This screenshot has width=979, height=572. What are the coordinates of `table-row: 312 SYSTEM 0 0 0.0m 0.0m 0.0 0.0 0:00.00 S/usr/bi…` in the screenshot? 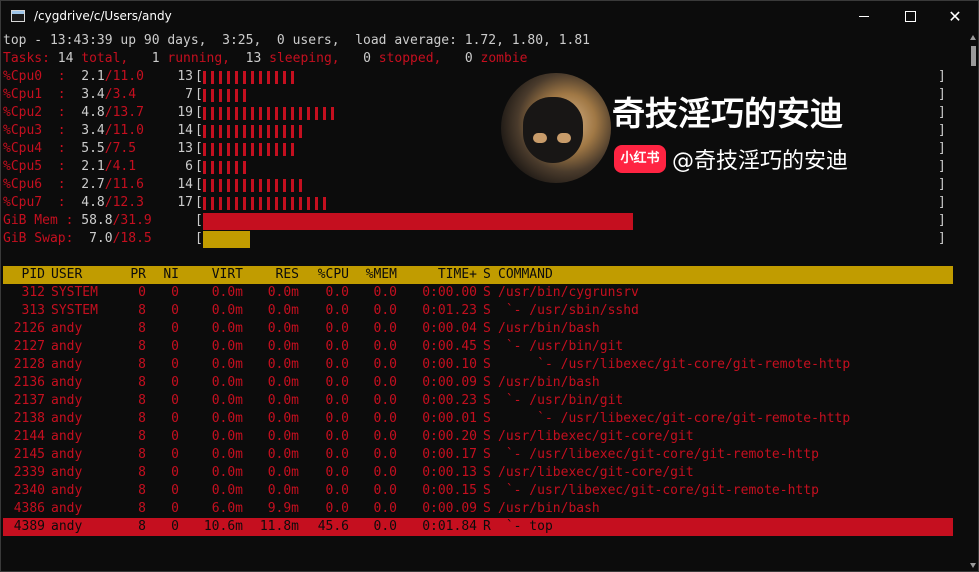 It's located at (478, 293).